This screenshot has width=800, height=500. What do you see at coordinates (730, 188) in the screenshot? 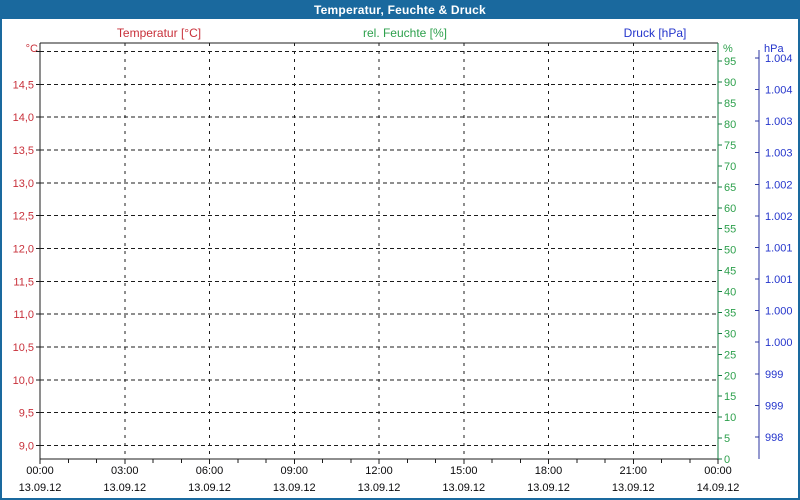
I see `humidity-tick-label: 65` at bounding box center [730, 188].